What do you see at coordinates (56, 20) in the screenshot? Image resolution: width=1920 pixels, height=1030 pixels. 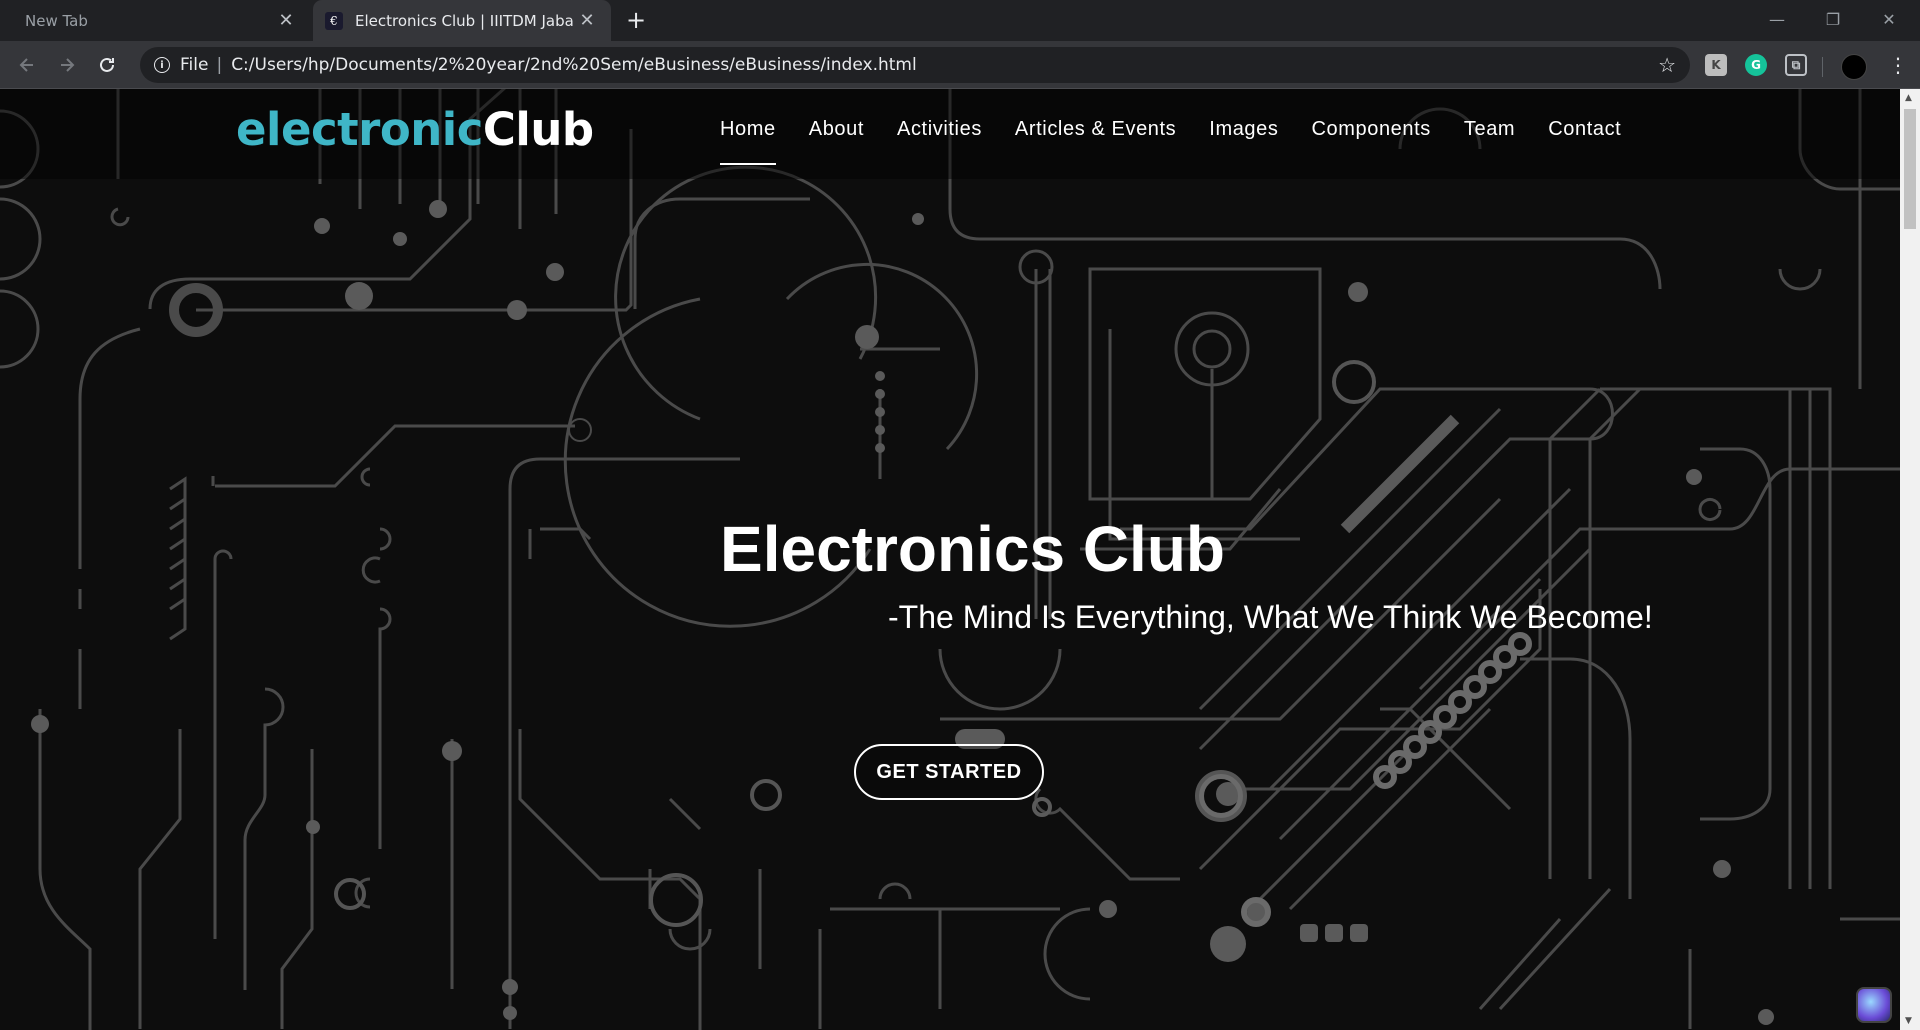 I see `tab-title: New Tab` at bounding box center [56, 20].